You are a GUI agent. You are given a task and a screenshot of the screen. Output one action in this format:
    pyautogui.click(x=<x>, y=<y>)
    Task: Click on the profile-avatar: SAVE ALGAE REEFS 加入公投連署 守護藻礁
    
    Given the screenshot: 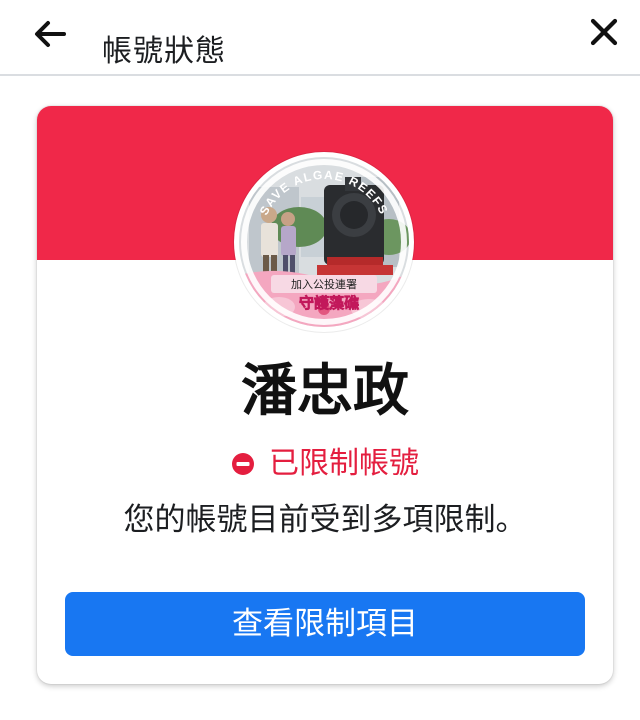 What is the action you would take?
    pyautogui.click(x=324, y=242)
    